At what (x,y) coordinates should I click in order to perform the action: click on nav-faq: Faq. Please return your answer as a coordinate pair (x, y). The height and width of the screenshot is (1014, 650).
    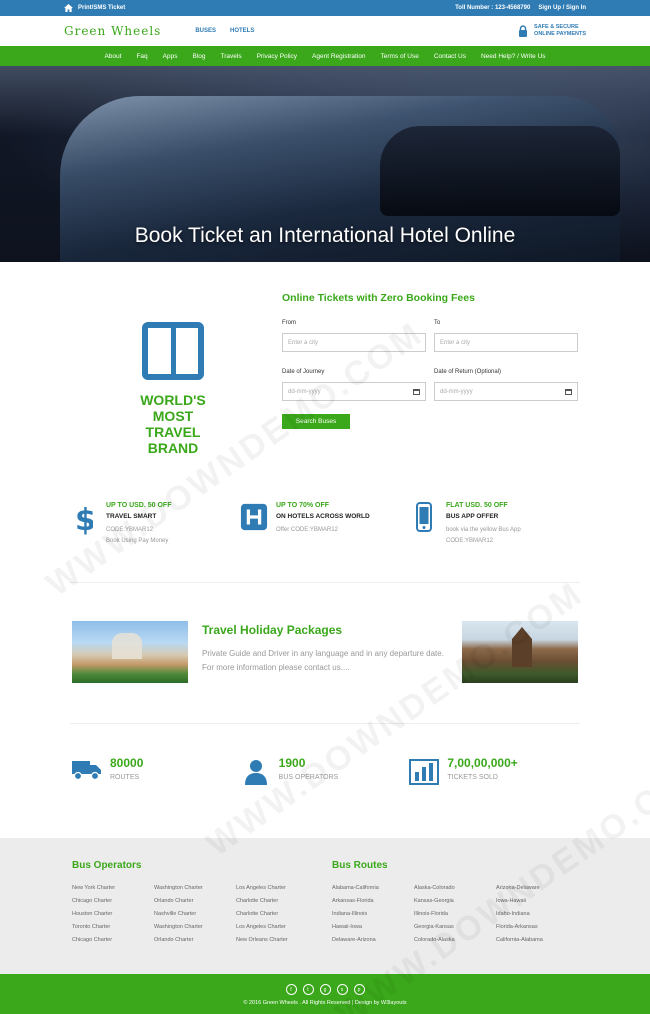
    Looking at the image, I should click on (141, 56).